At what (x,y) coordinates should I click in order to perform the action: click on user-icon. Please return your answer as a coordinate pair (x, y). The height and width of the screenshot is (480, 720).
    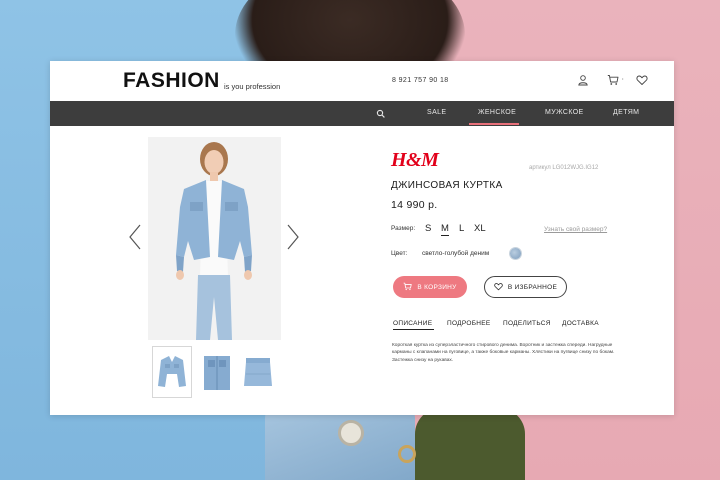
    Looking at the image, I should click on (583, 80).